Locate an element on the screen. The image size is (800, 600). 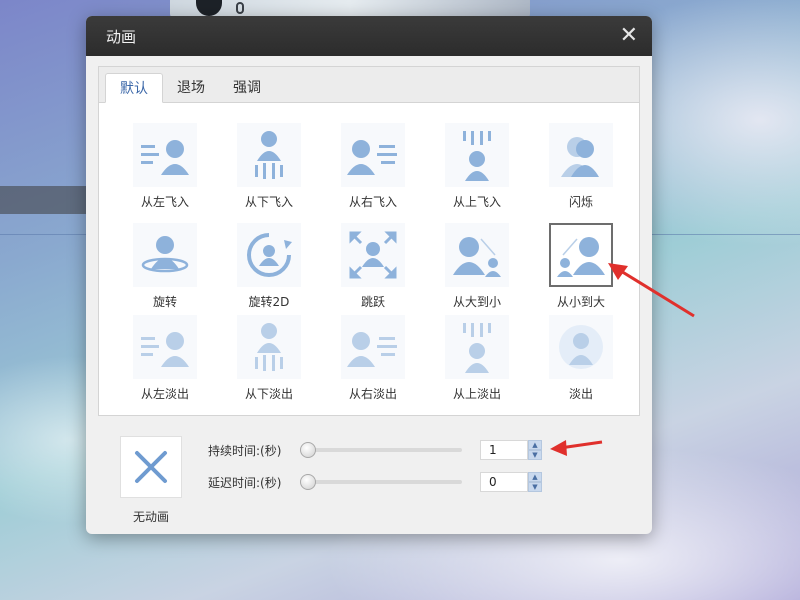
timing-section: 无动画 持续时间:(秒) 1 ▲ ▼ 延迟时间:(秒) 0 ▲ ▼ is located at coordinates (369, 478).